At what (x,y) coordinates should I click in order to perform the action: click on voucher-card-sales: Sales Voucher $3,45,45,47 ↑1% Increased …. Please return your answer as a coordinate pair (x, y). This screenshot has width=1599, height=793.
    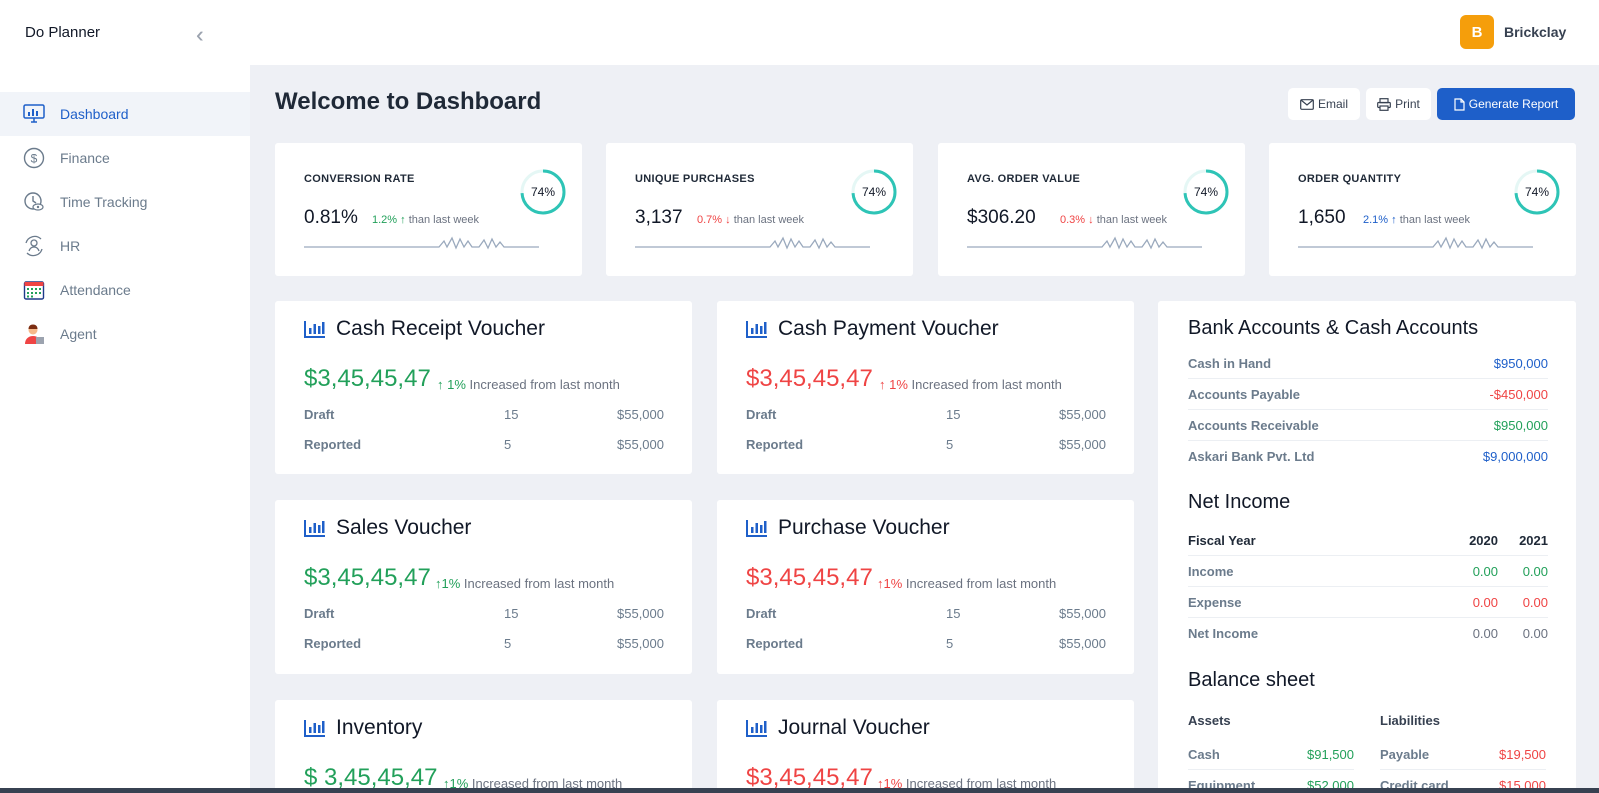
    Looking at the image, I should click on (483, 587).